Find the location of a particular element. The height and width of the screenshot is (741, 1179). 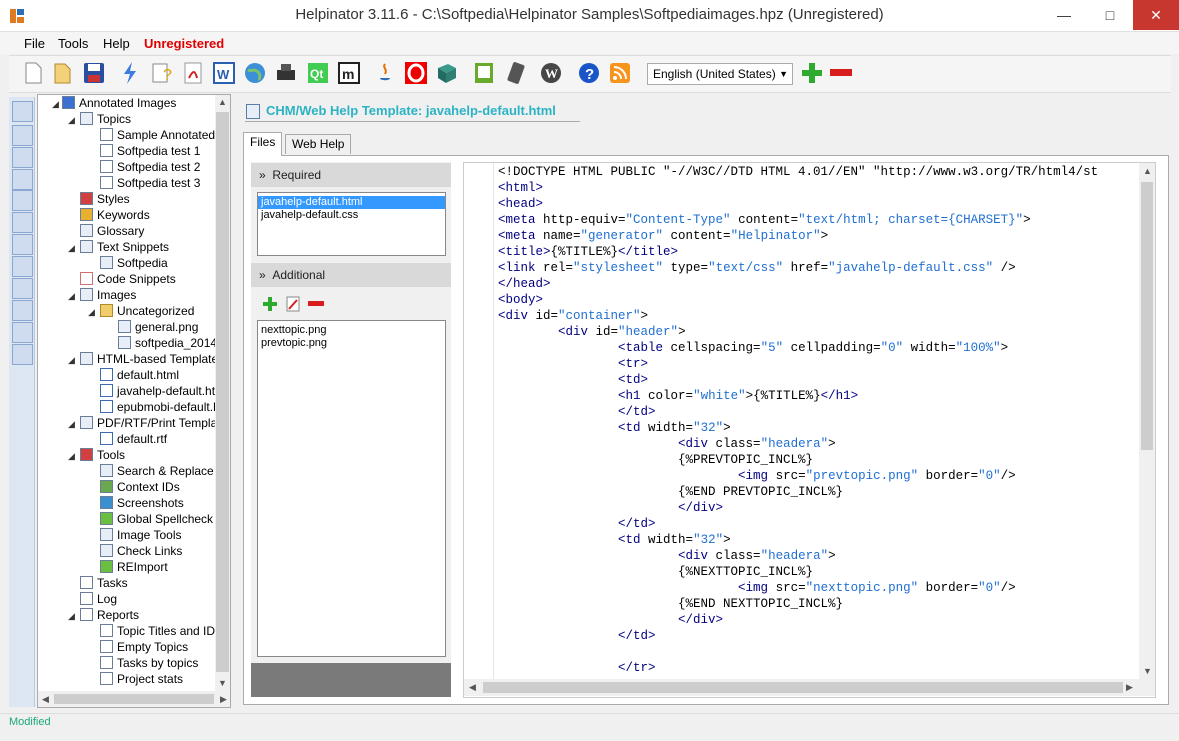

tree-item-html-template: javahelp-default.htm is located at coordinates (162, 391).